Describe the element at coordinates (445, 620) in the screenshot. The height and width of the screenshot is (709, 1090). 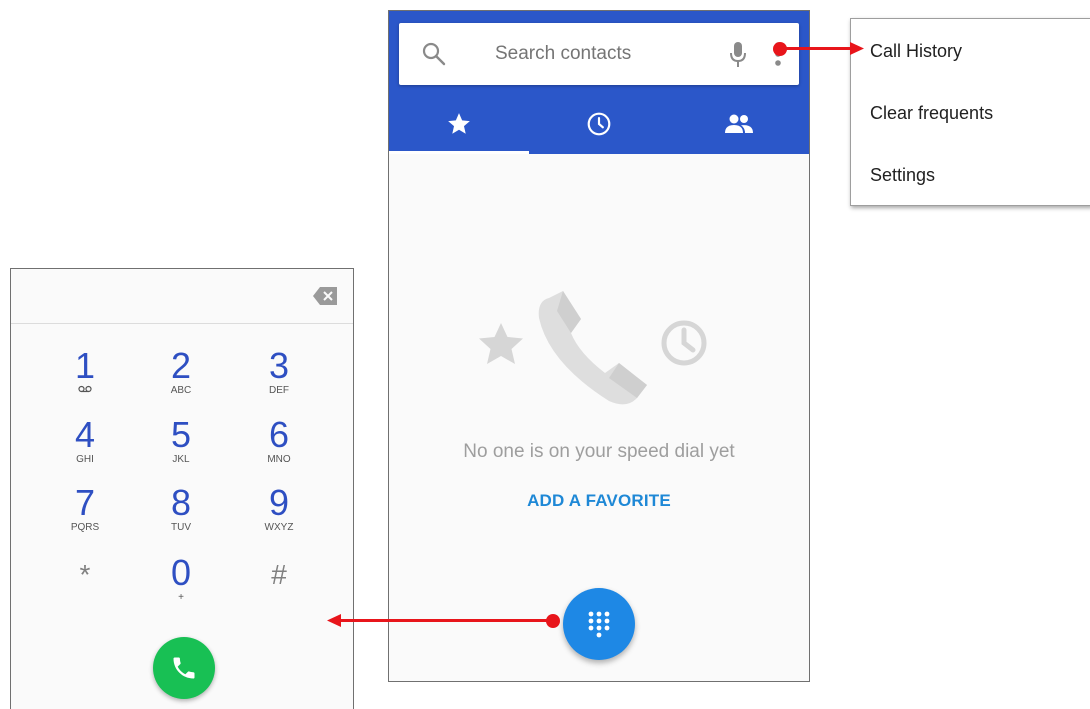
I see `annotation-arrow-dialpad` at that location.